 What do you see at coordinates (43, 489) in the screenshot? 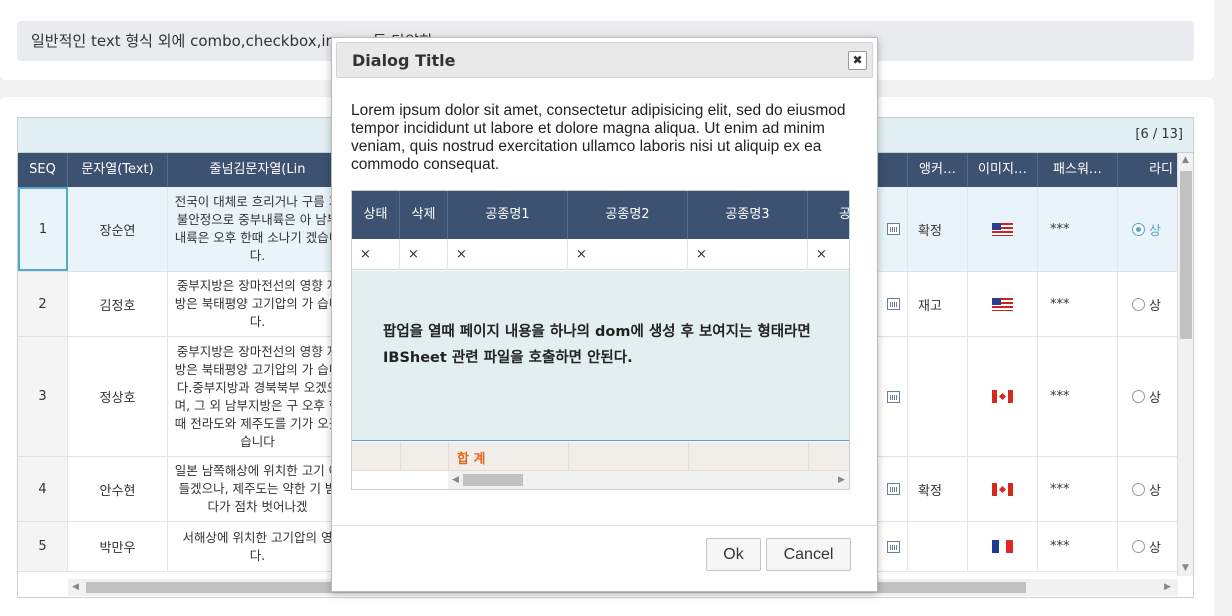
I see `seq-cell: 4` at bounding box center [43, 489].